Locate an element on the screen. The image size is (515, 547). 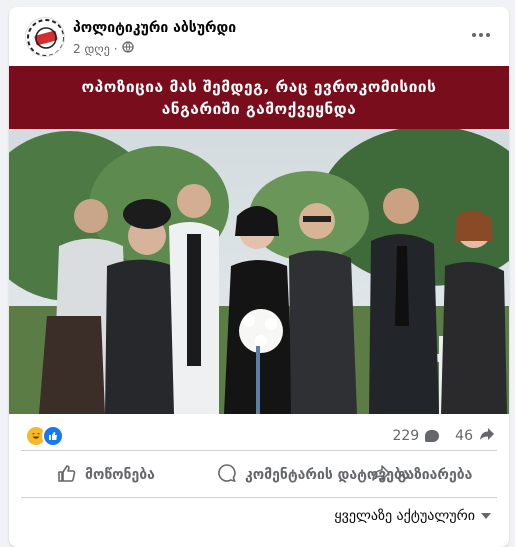
share-arrow-icon is located at coordinates (487, 436).